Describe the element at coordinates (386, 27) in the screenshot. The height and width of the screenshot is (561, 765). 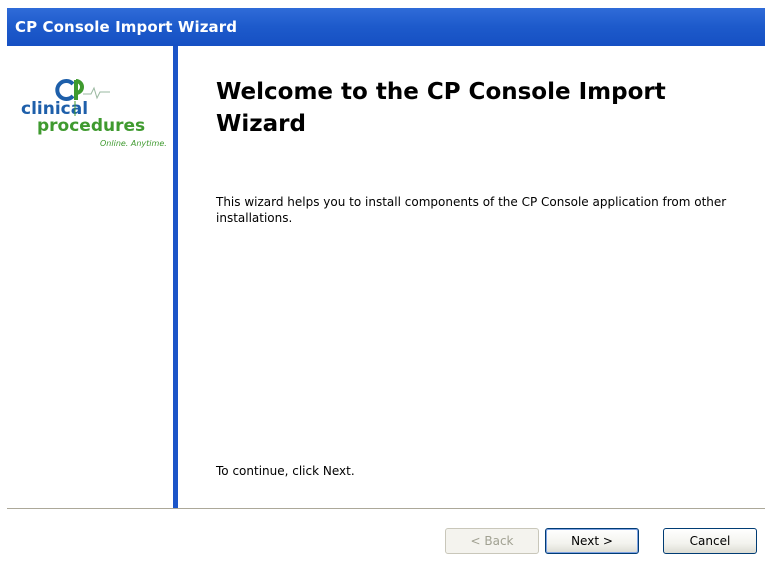
I see `title-bar: CP Console Import Wizard` at that location.